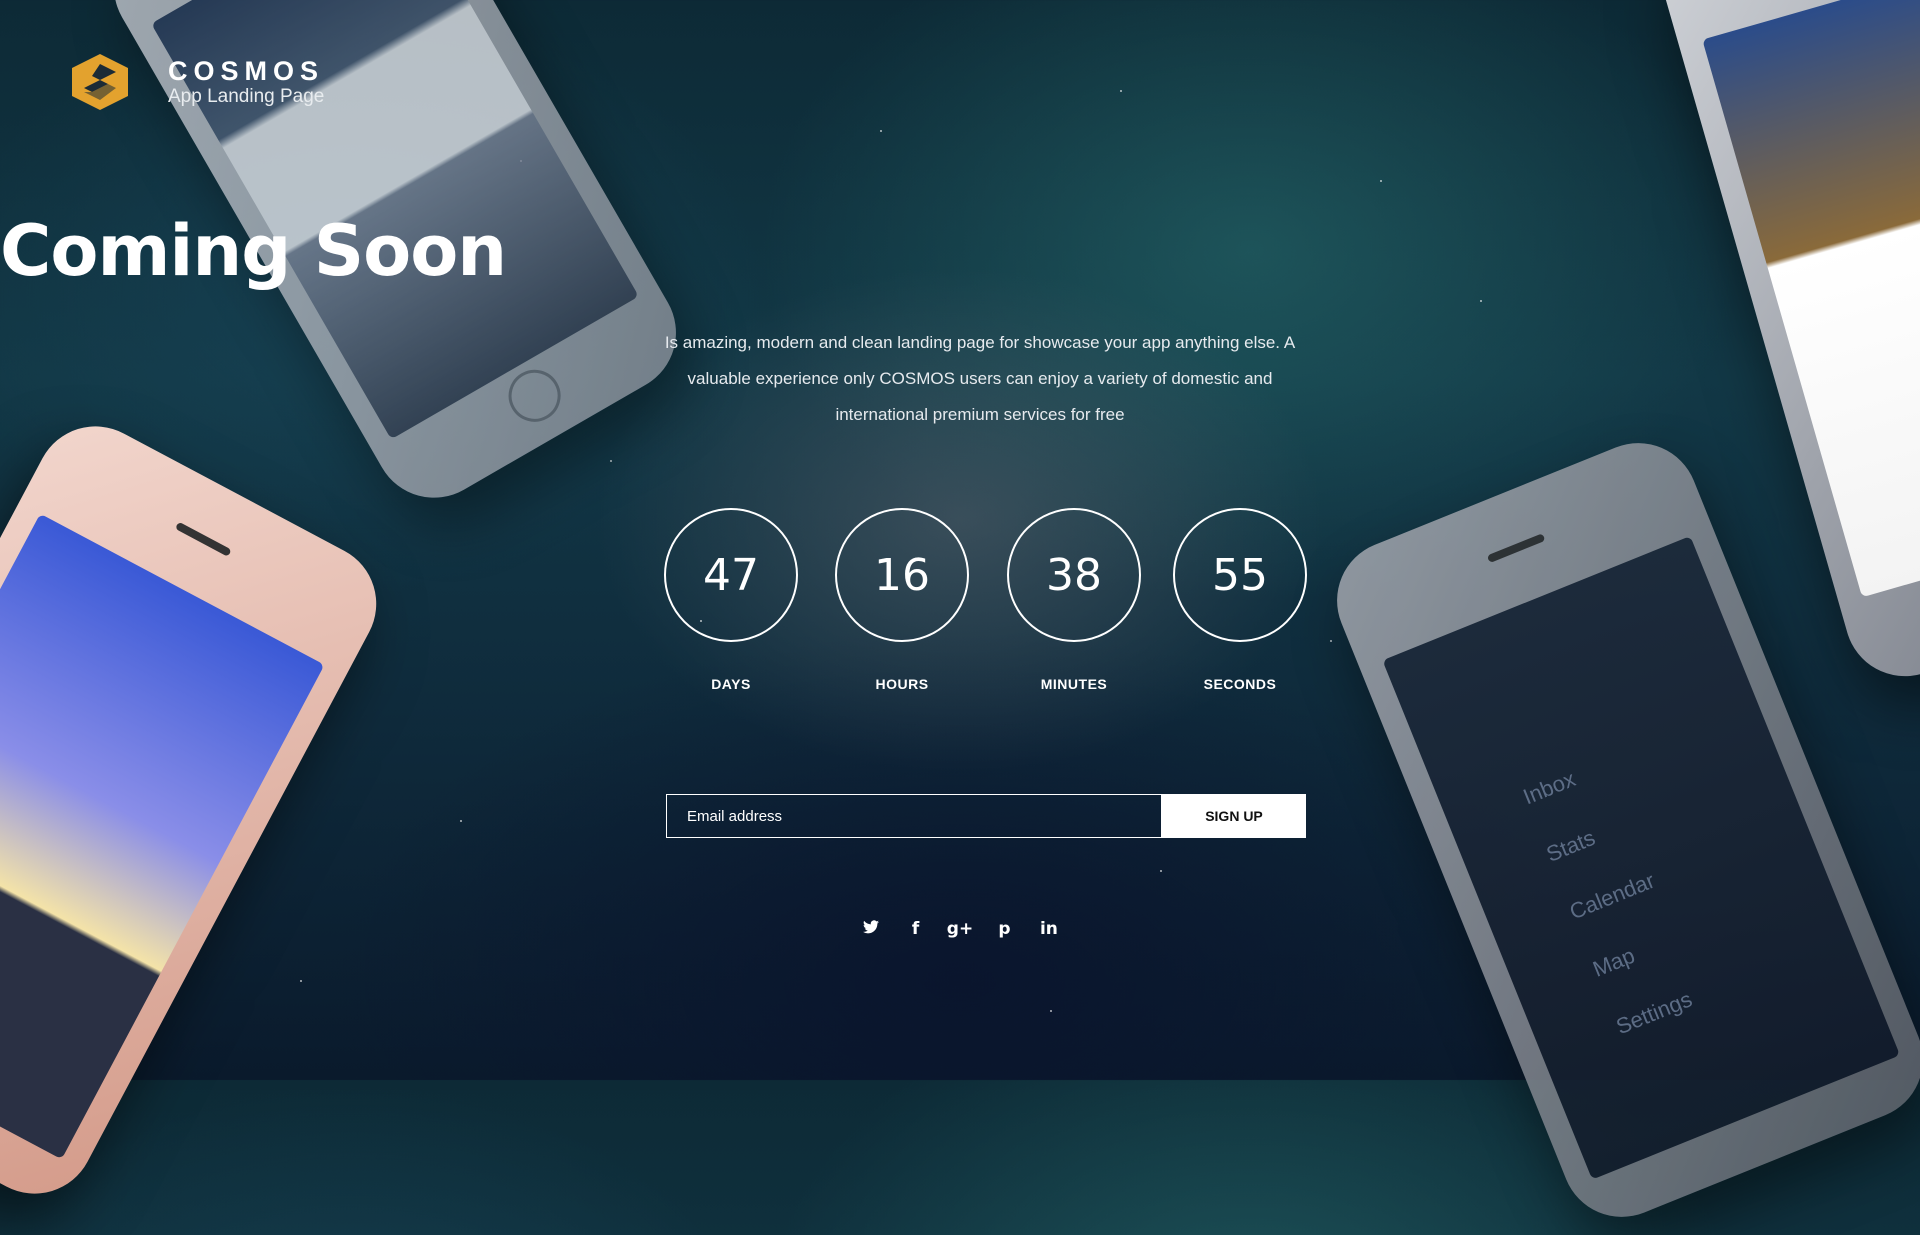 The image size is (1920, 1235). Describe the element at coordinates (731, 684) in the screenshot. I see `countdown-label: DAYS` at that location.